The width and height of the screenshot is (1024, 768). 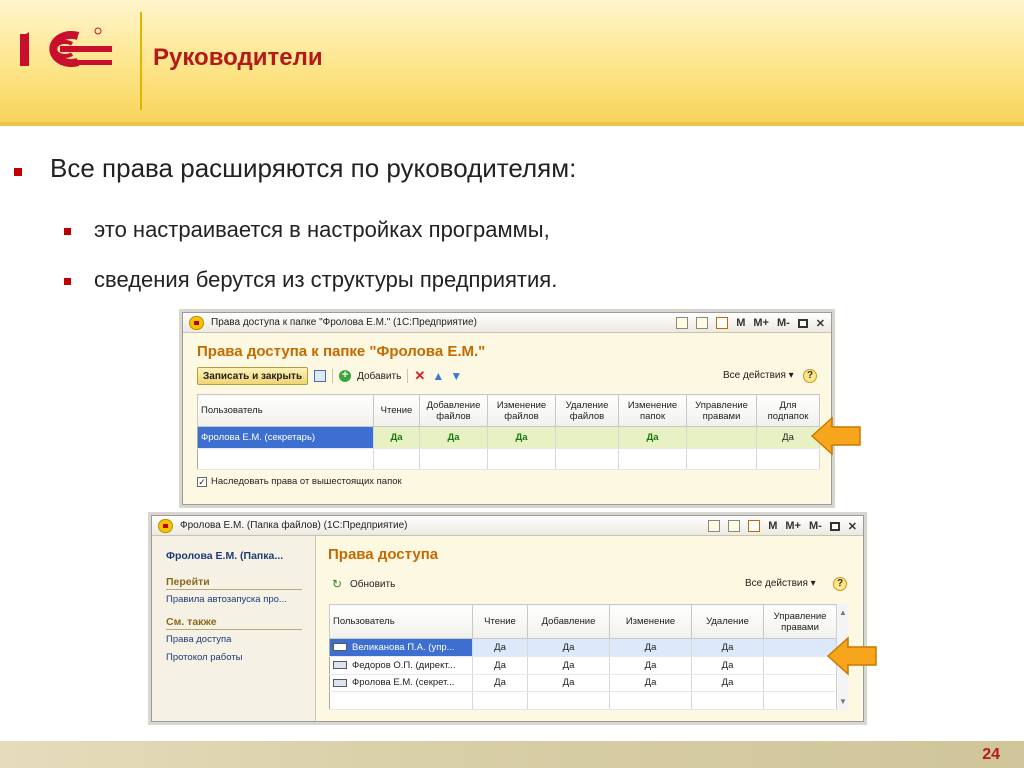 What do you see at coordinates (420, 375) in the screenshot?
I see `delete-icon: ✕` at bounding box center [420, 375].